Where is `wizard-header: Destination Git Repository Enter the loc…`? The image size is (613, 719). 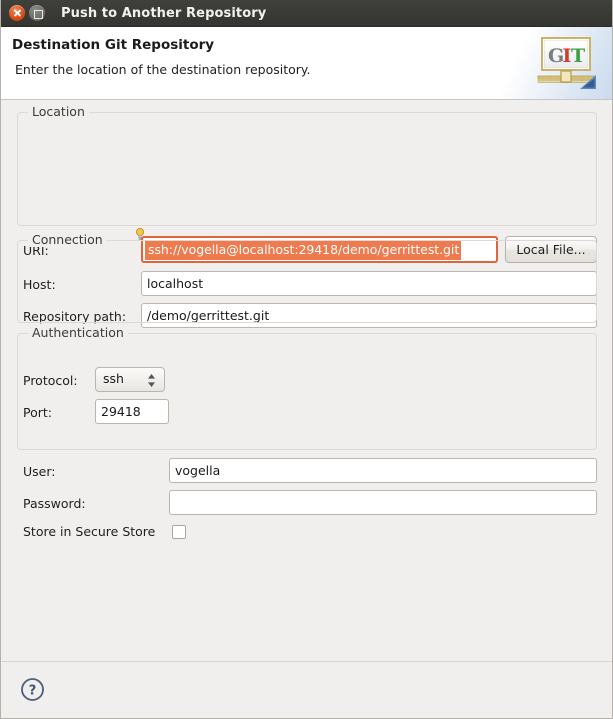 wizard-header: Destination Git Repository Enter the loc… is located at coordinates (306, 63).